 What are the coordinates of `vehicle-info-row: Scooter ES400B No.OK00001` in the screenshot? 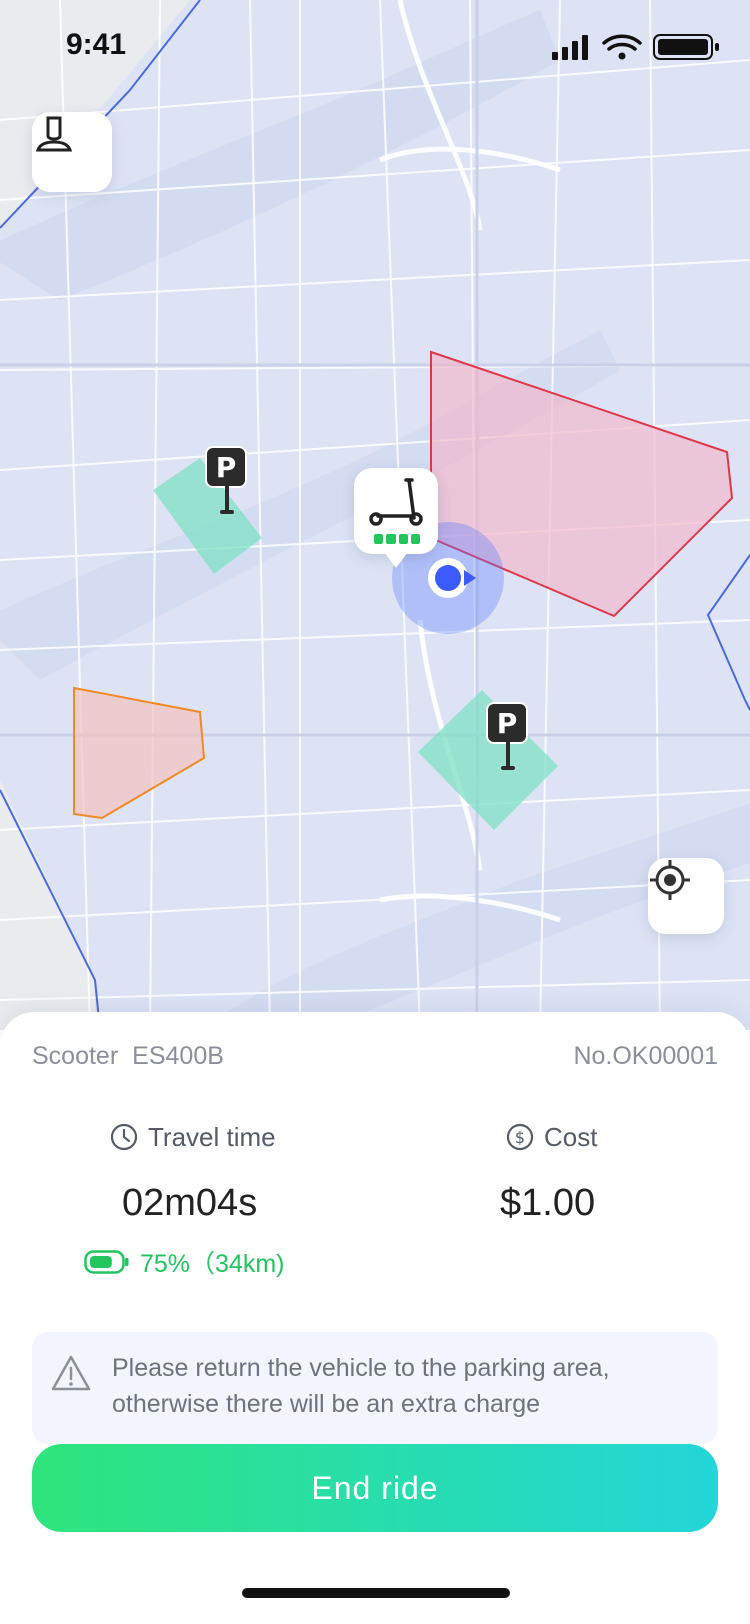 It's located at (375, 1060).